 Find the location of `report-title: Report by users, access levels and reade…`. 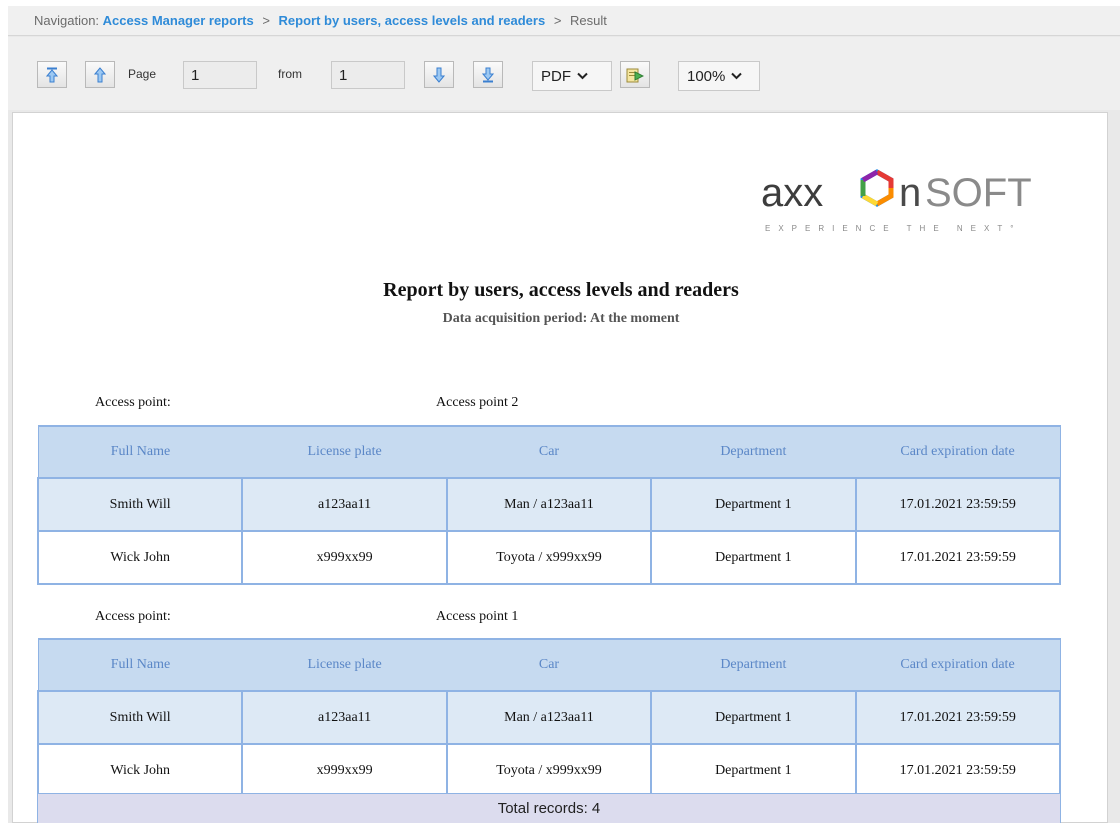

report-title: Report by users, access levels and reade… is located at coordinates (561, 290).